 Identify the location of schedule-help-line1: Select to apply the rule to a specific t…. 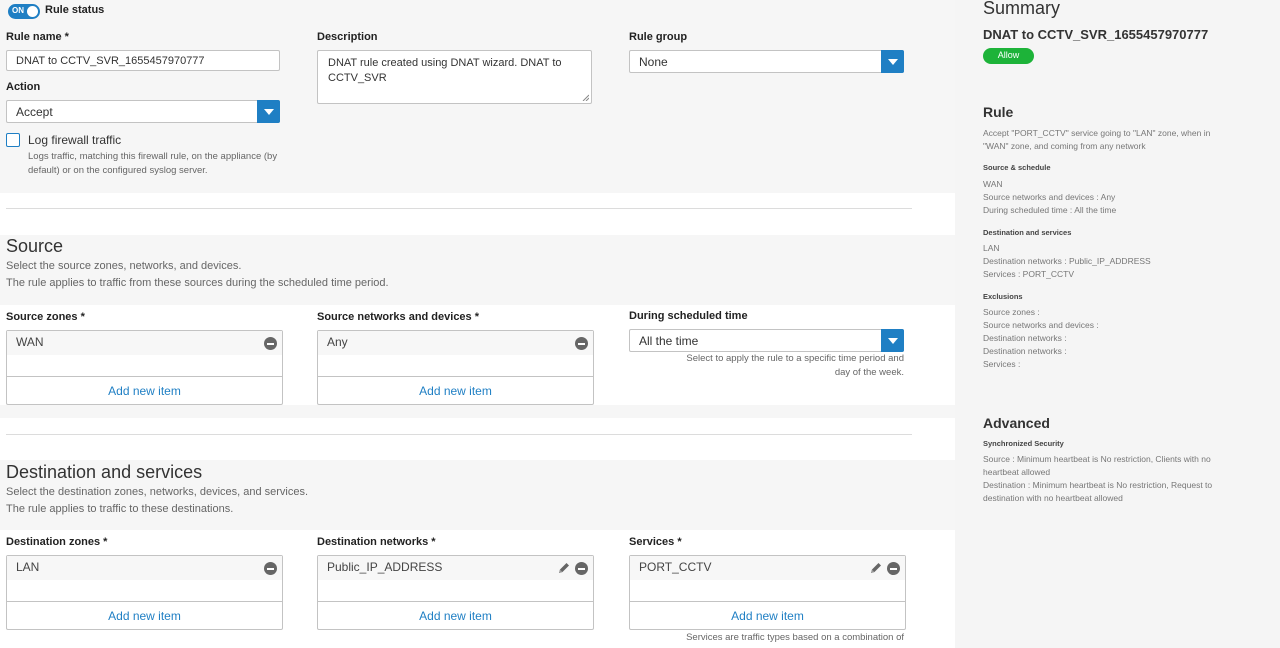
(795, 358).